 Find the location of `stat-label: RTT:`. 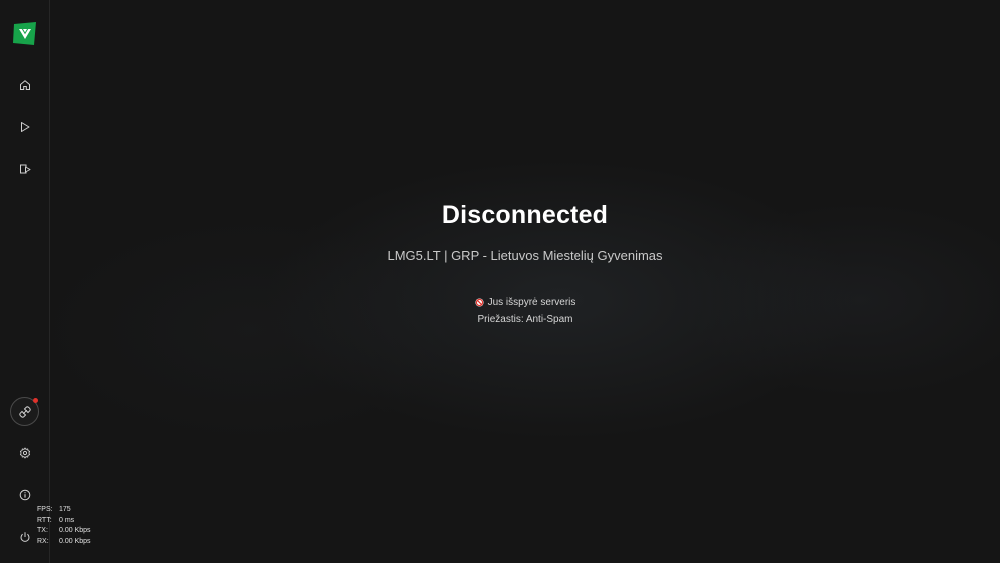

stat-label: RTT: is located at coordinates (44, 520).